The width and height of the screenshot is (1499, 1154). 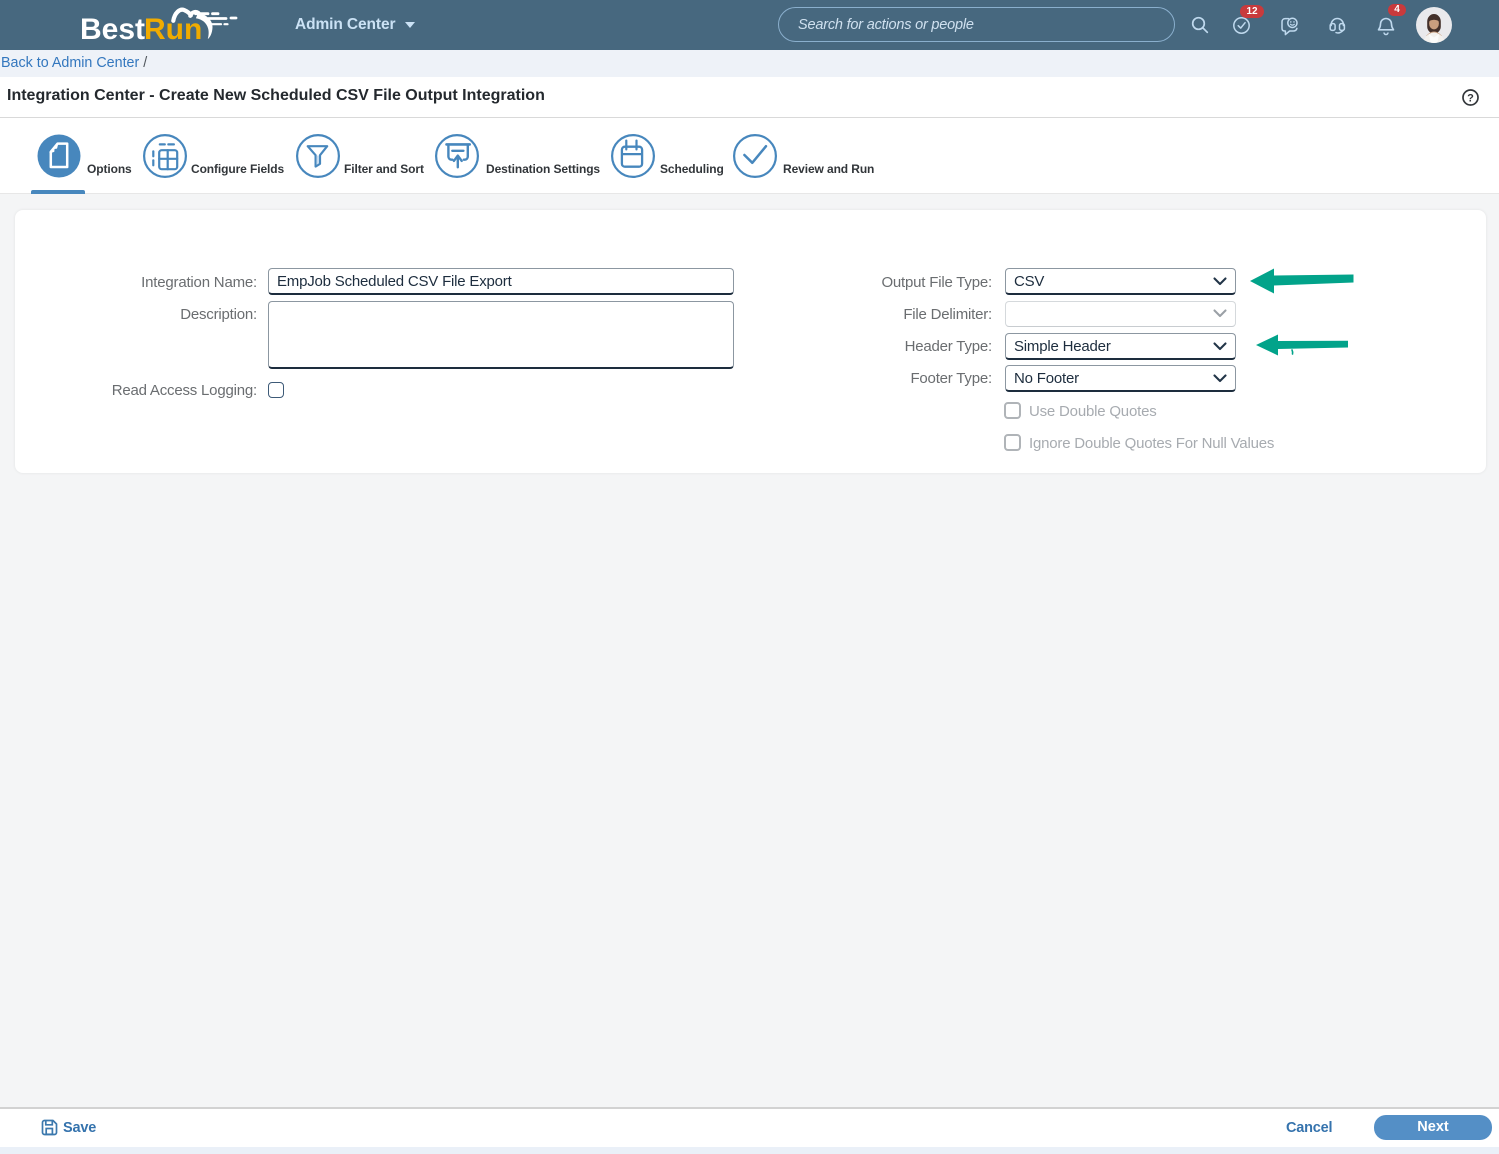 What do you see at coordinates (112, 29) in the screenshot?
I see `svg-text: Best` at bounding box center [112, 29].